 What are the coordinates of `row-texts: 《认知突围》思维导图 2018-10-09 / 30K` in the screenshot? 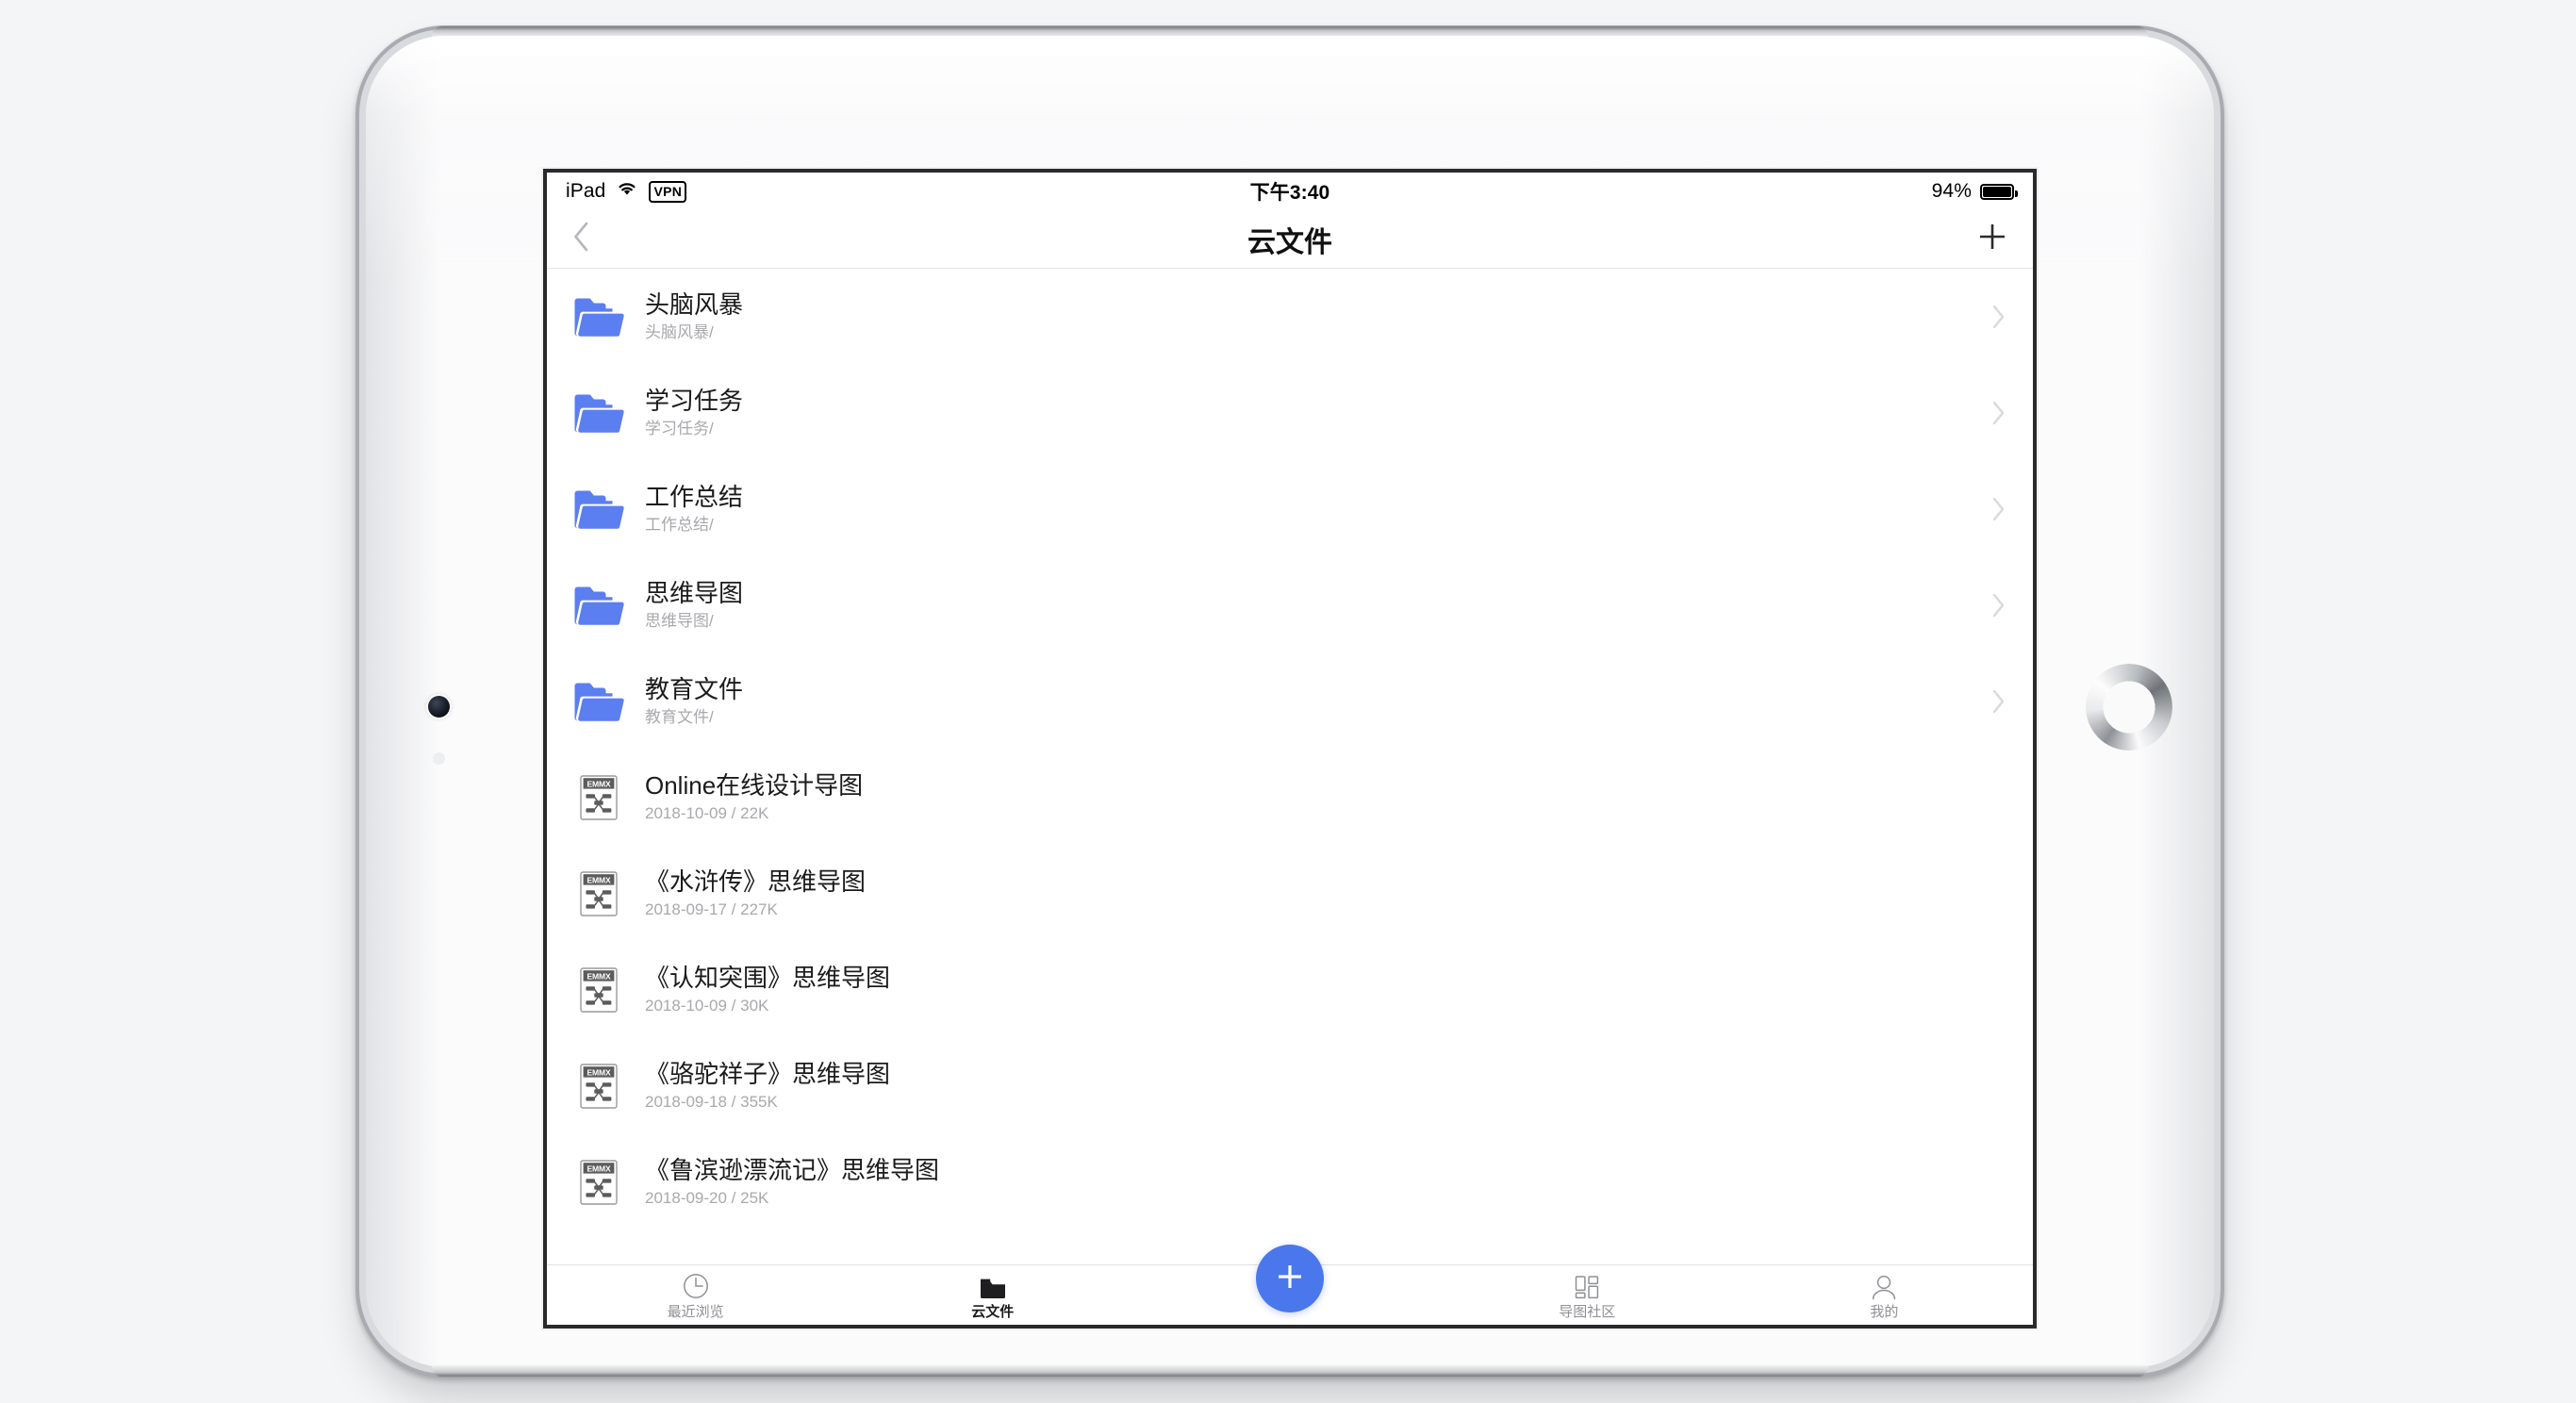 It's located at (768, 989).